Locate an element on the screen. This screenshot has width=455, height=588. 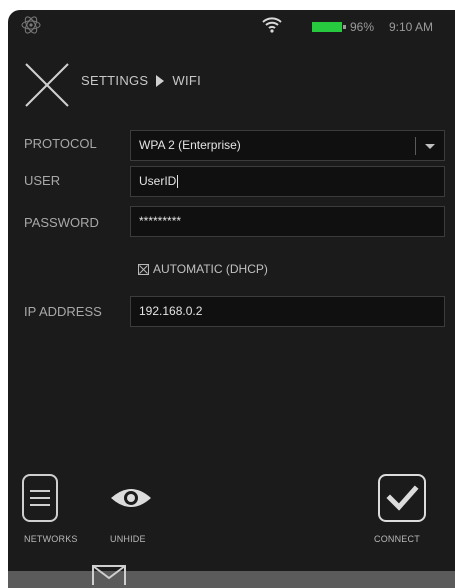
ip-address-label: IP ADDRESS is located at coordinates (63, 311).